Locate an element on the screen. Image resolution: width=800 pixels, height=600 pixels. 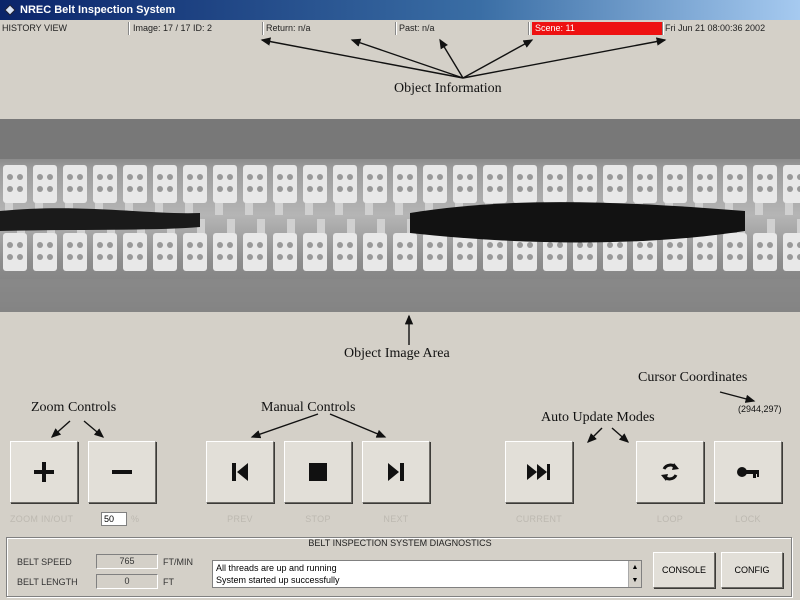
belt-speed-value: 765 is located at coordinates (127, 561).